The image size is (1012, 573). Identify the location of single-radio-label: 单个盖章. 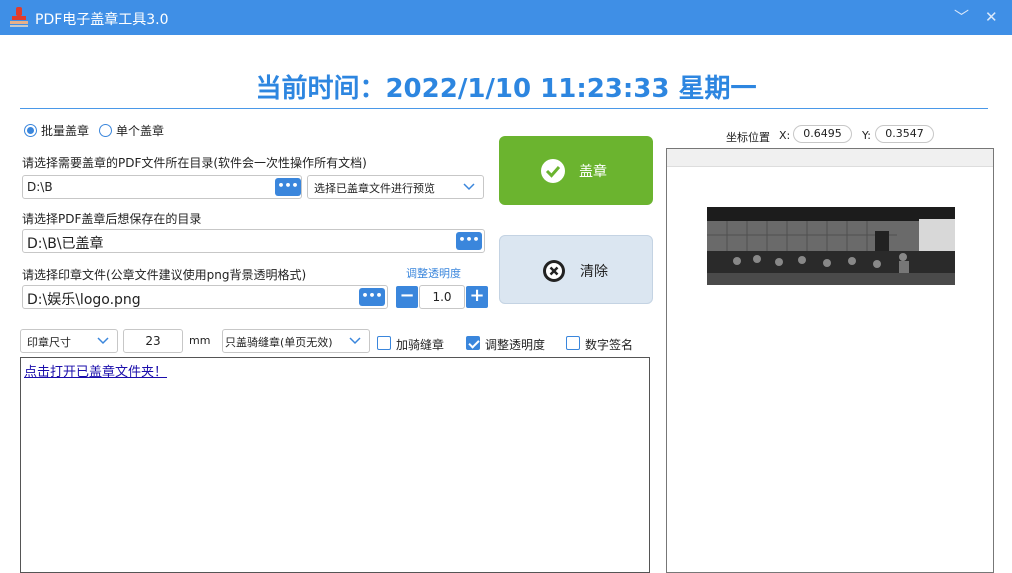
(140, 130).